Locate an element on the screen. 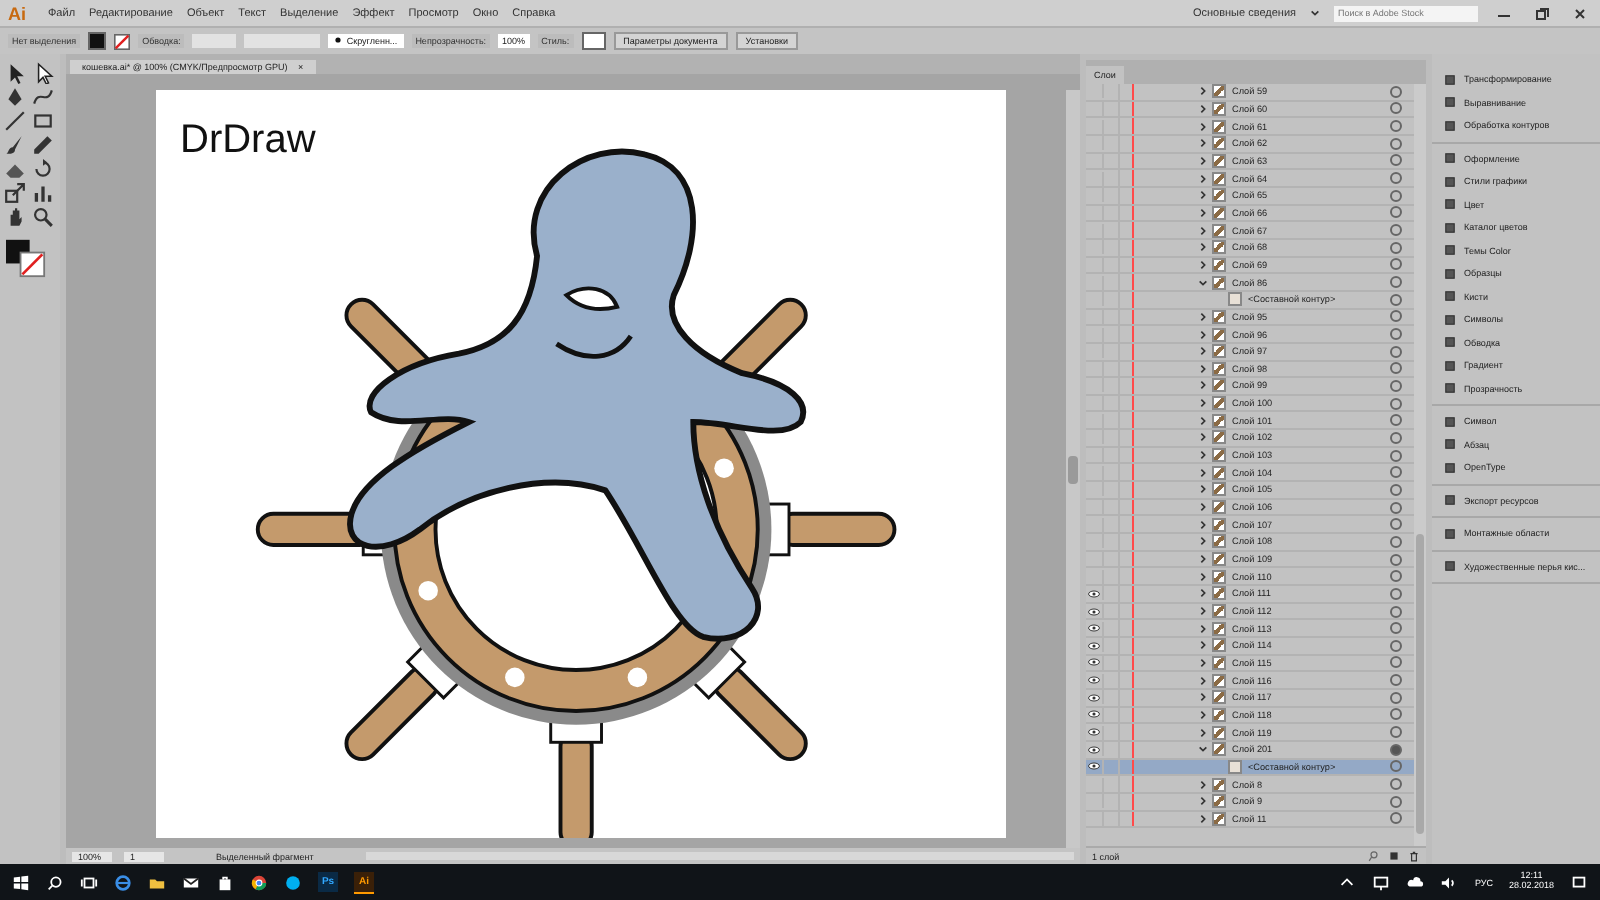 The height and width of the screenshot is (900, 1600). task-view-icon is located at coordinates (89, 882).